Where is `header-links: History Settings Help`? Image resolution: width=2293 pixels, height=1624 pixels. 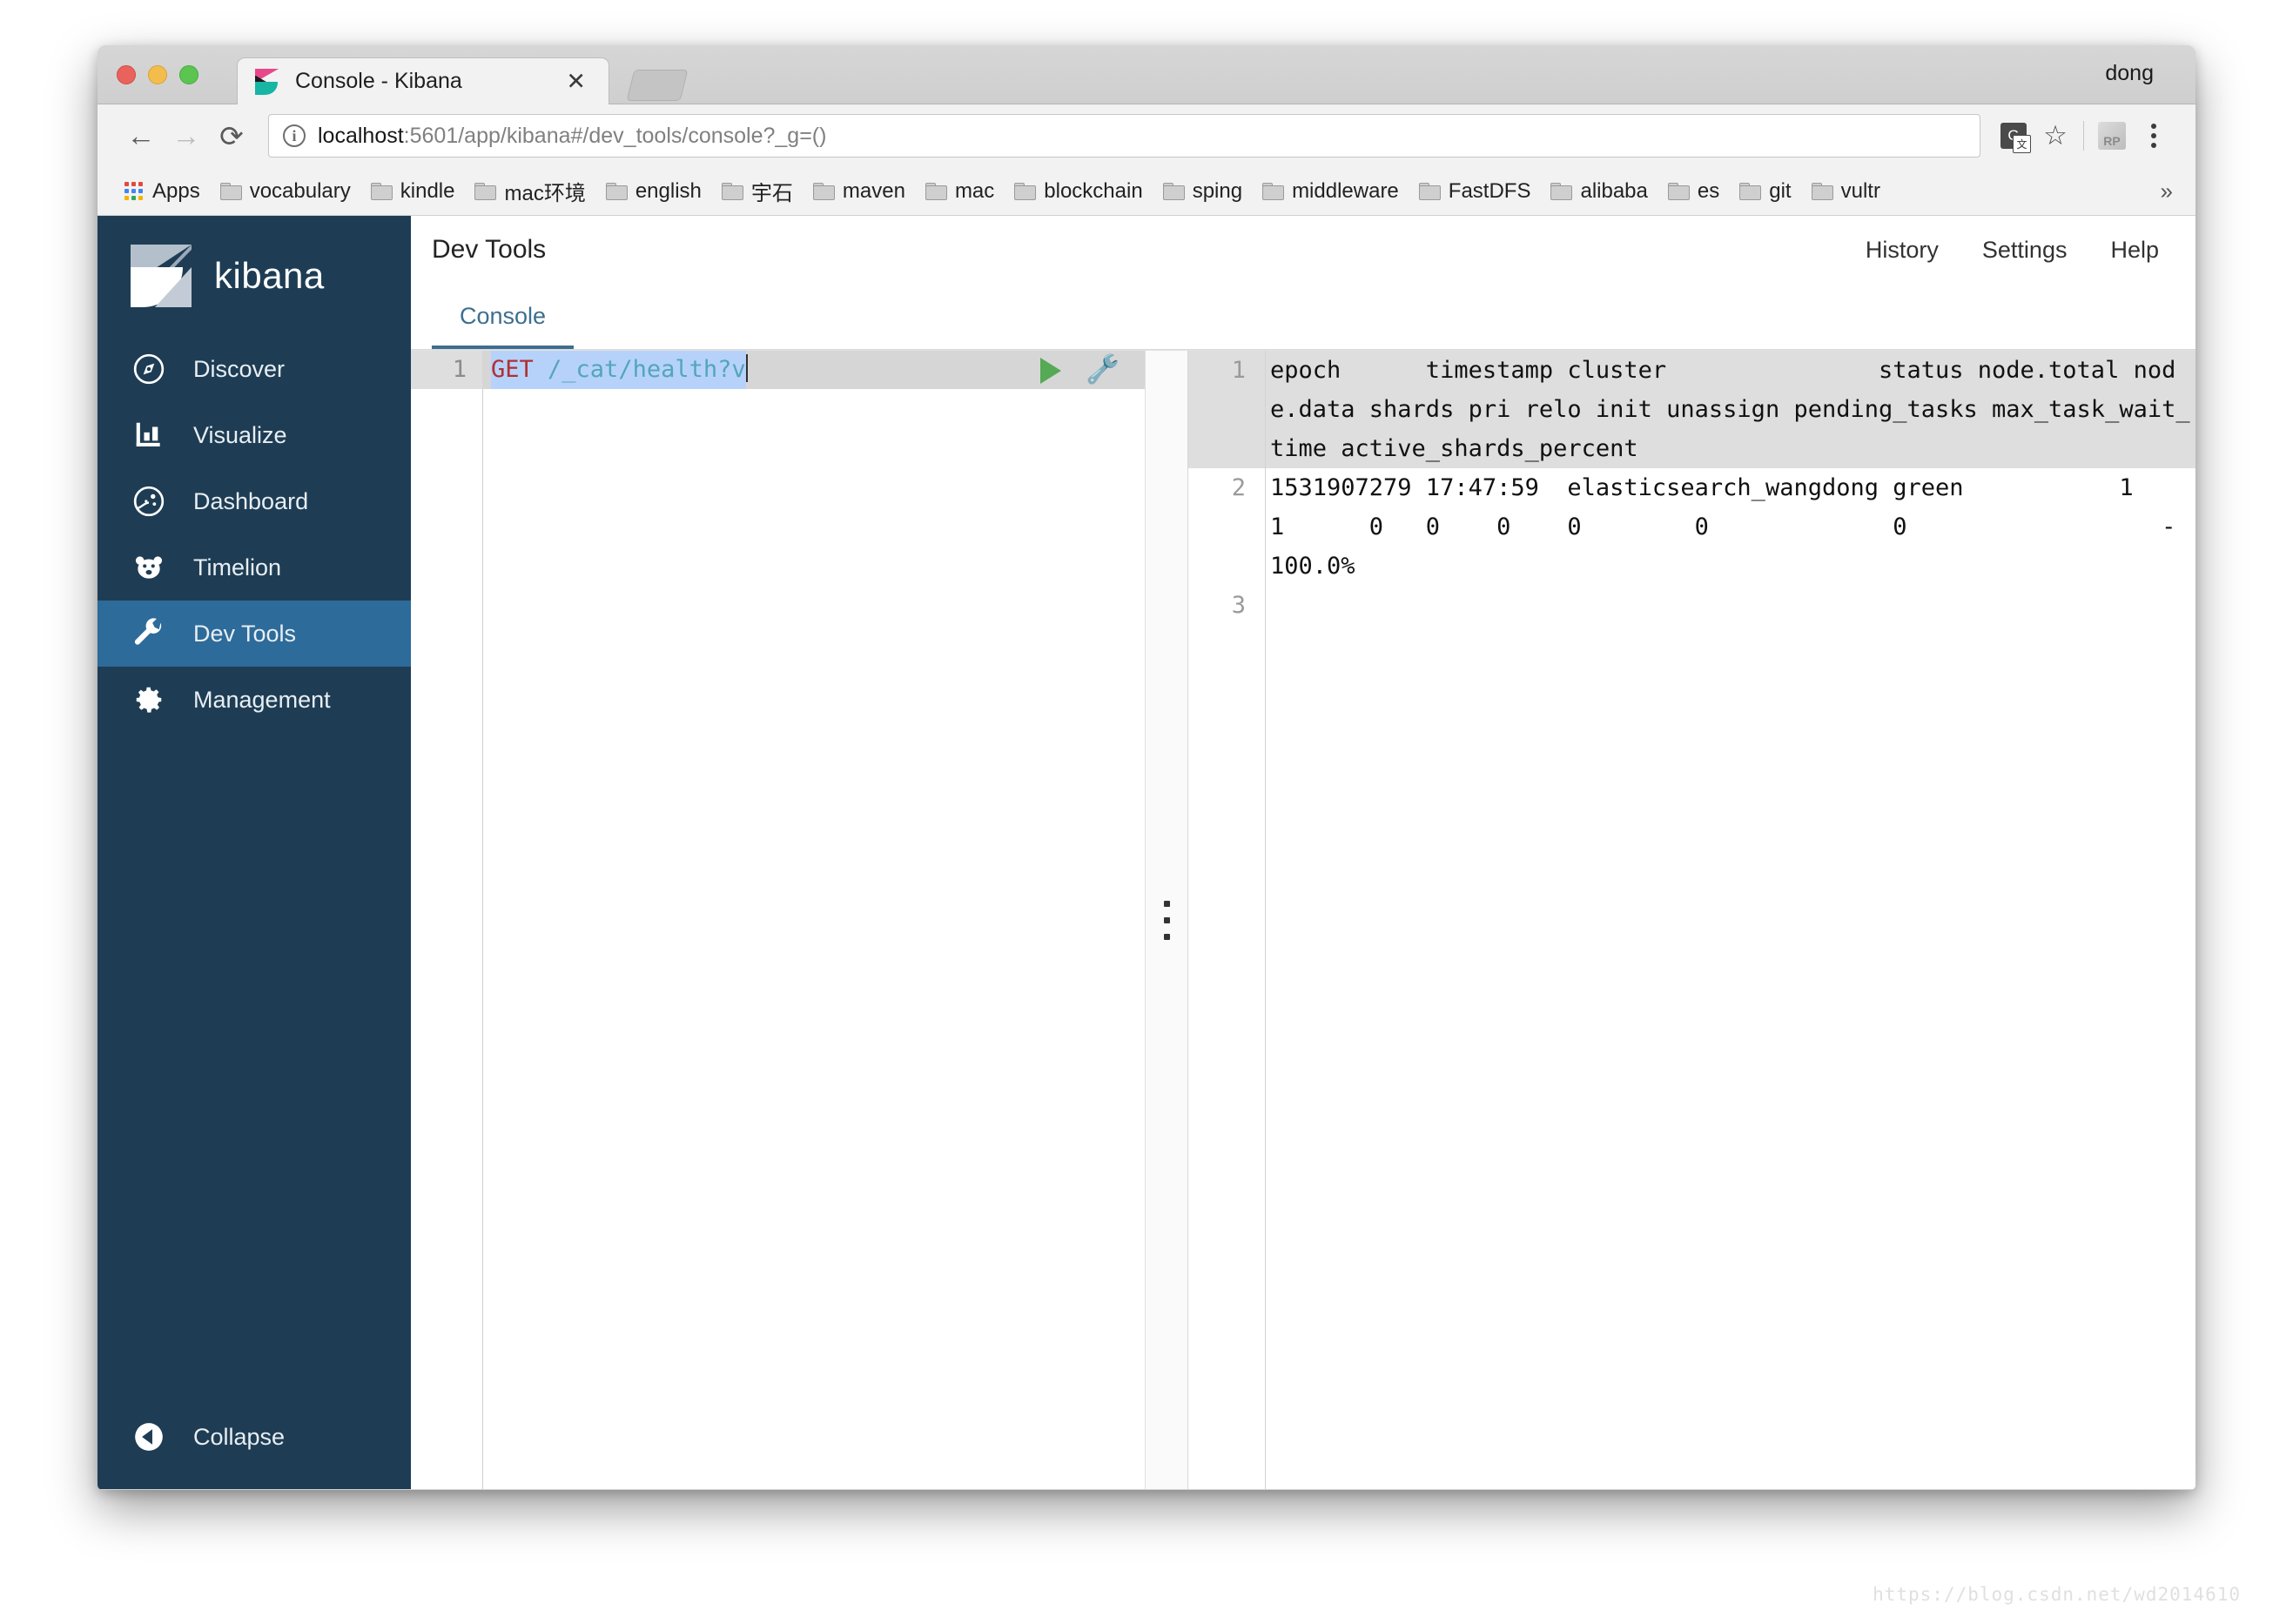 header-links: History Settings Help is located at coordinates (2012, 251).